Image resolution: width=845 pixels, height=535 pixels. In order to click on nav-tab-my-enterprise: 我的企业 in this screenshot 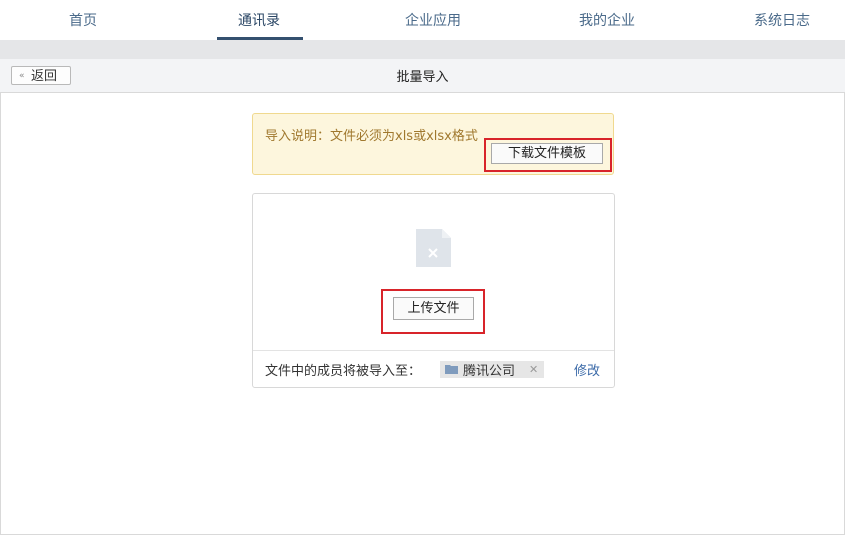, I will do `click(607, 20)`.